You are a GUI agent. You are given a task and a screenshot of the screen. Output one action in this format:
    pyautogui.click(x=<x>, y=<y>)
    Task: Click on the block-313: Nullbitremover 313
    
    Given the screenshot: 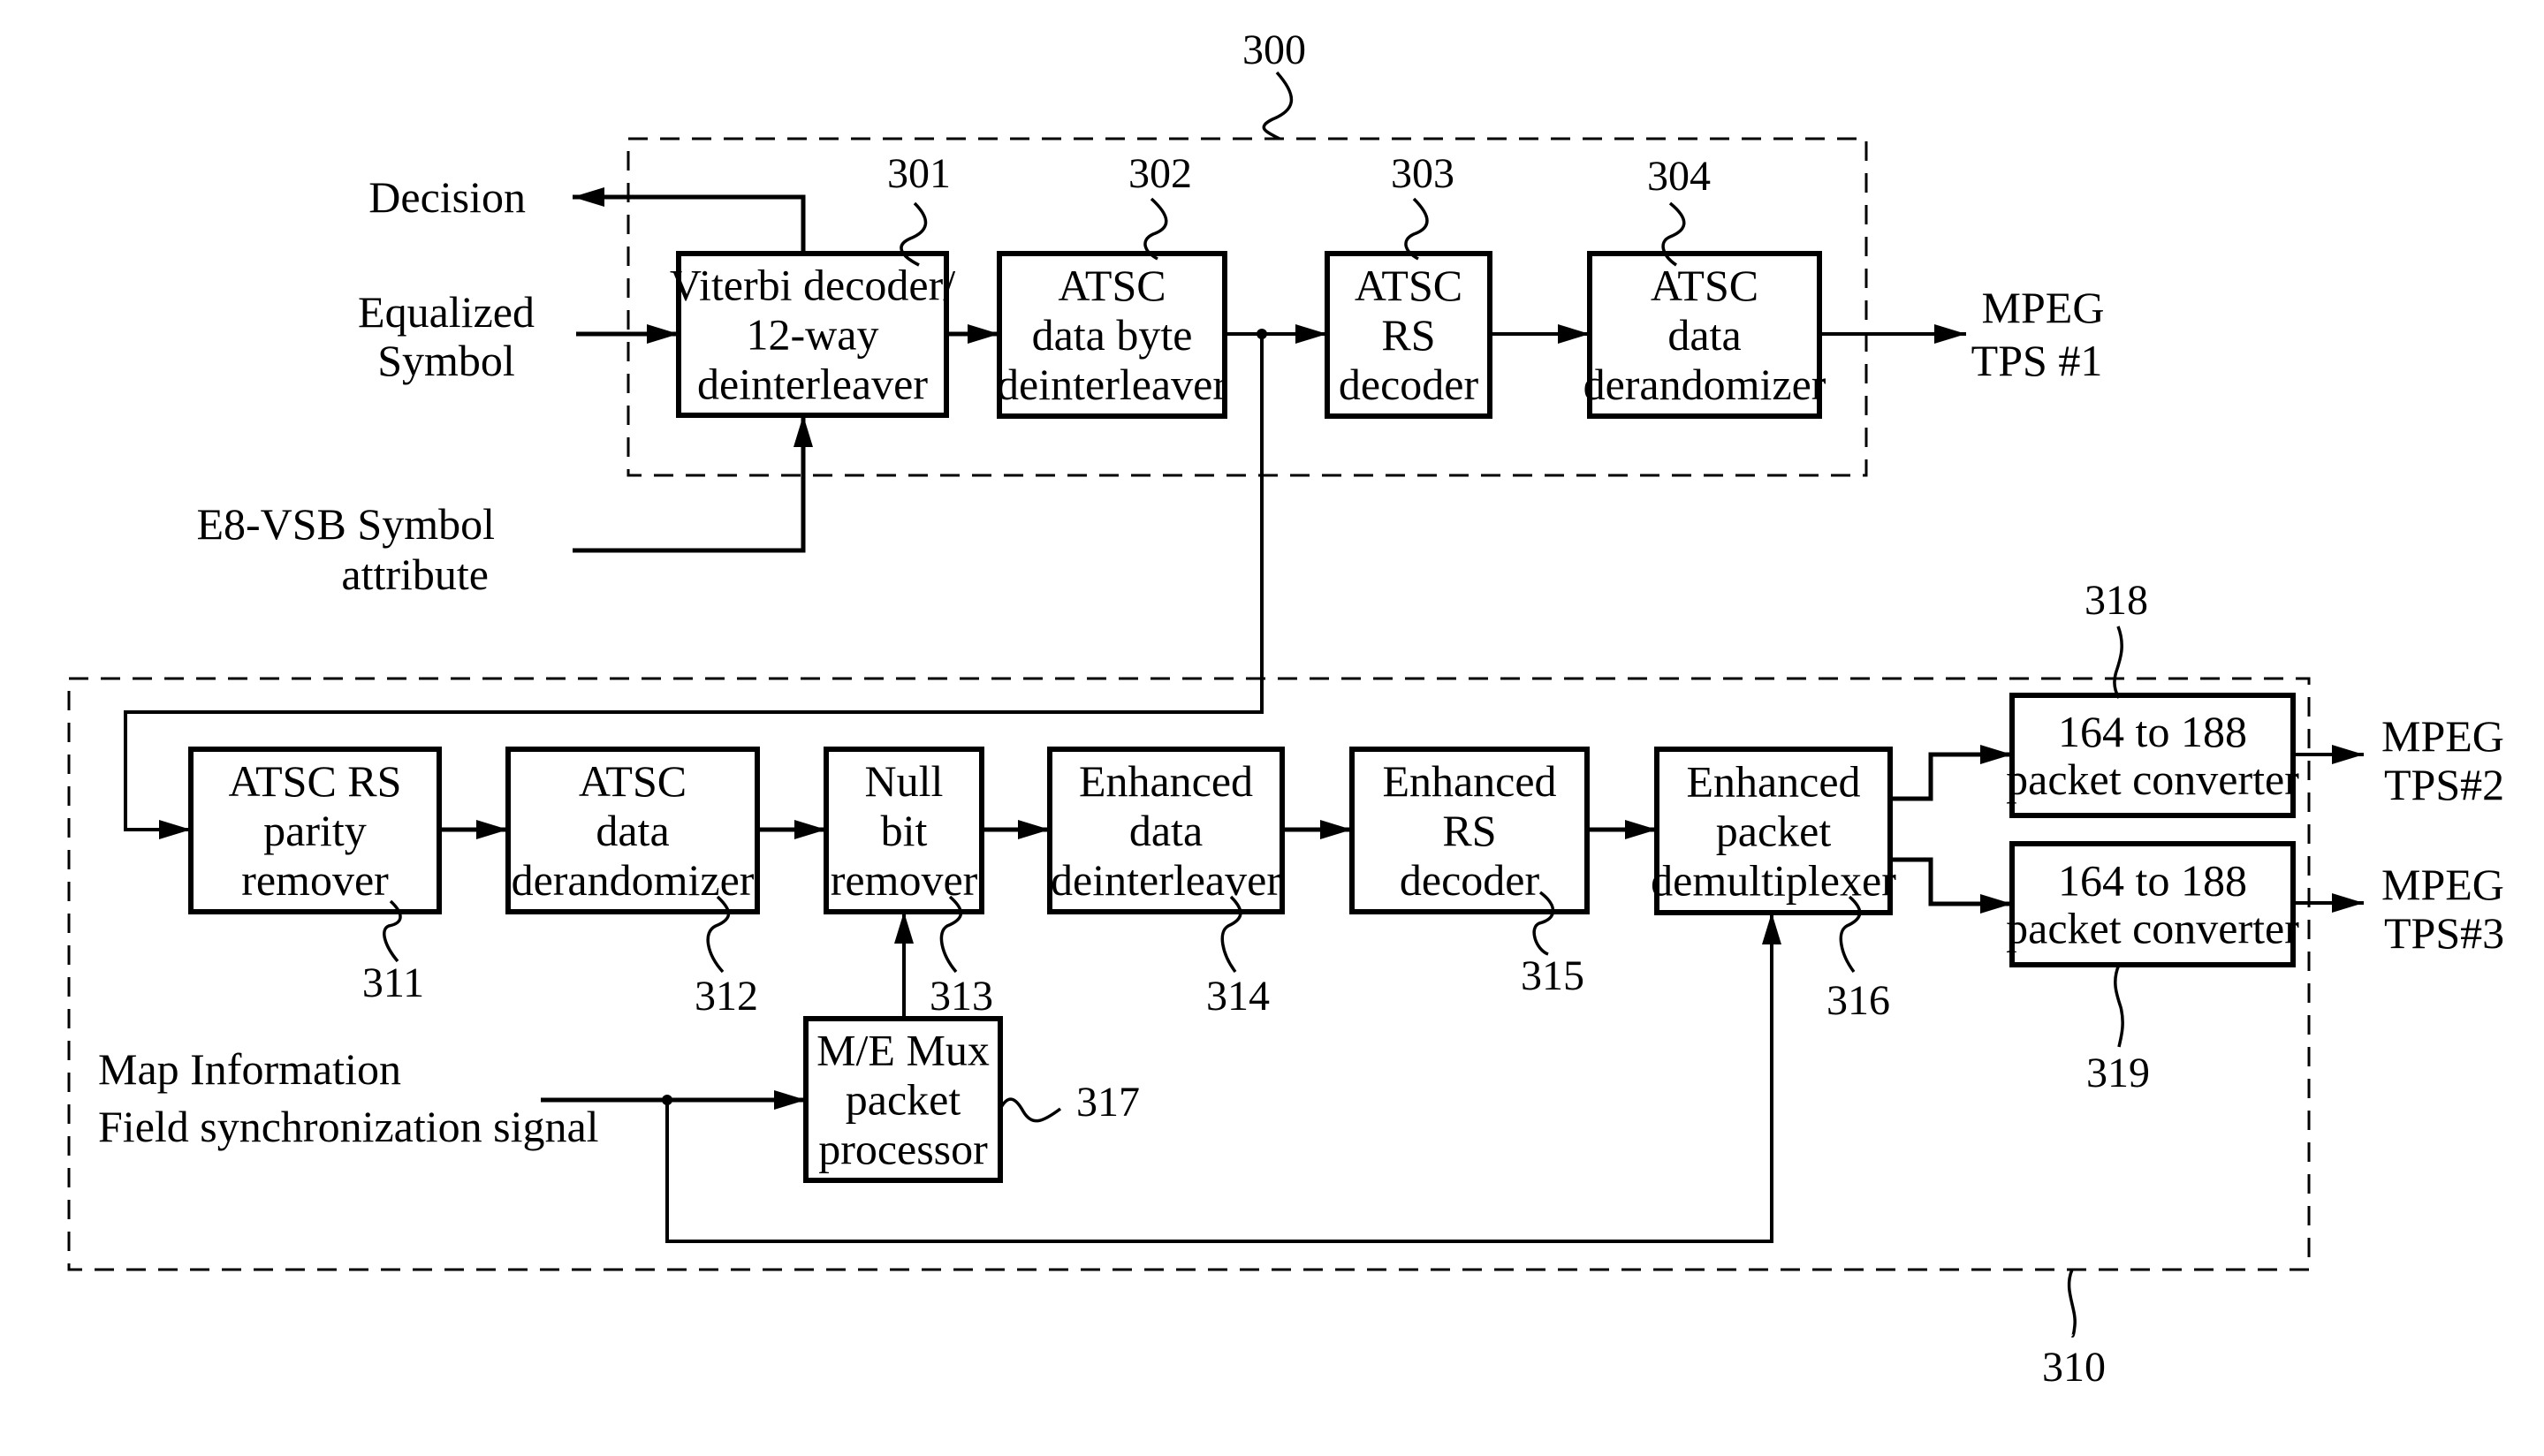 What is the action you would take?
    pyautogui.click(x=909, y=884)
    